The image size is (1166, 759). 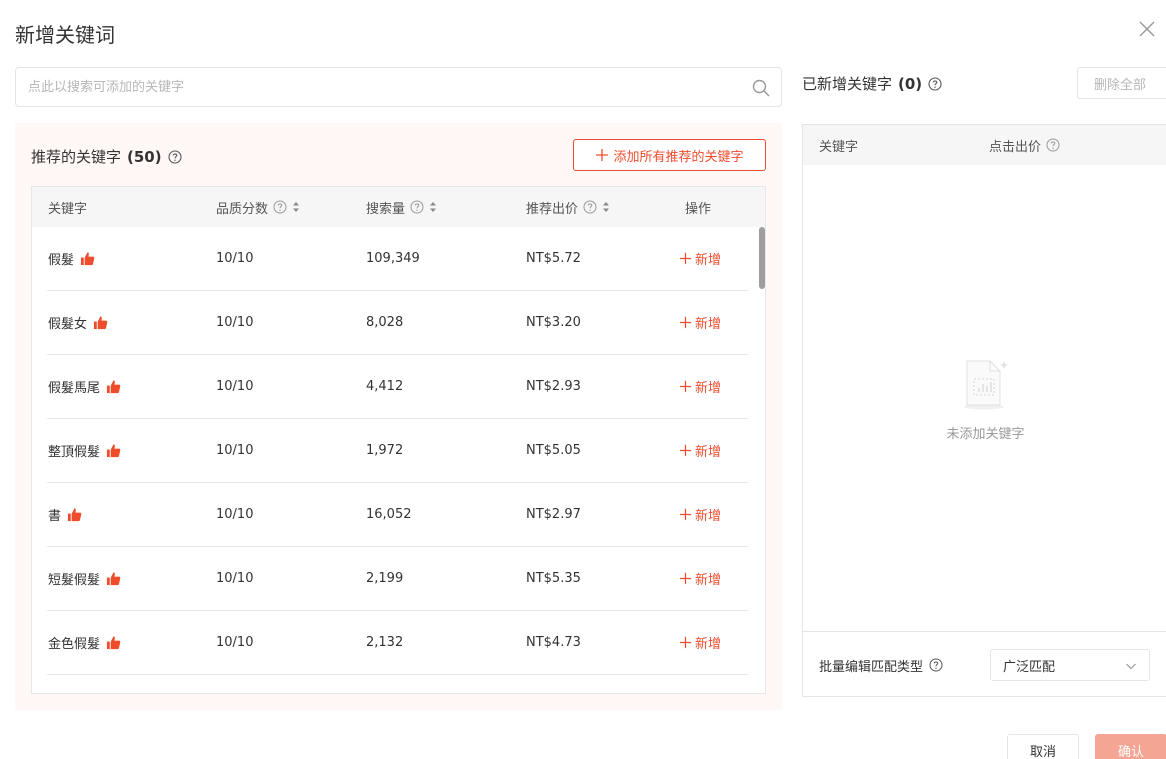 I want to click on table-row: 整頂假髮 10/10 1,972 NT$5.05 新增, so click(x=397, y=451).